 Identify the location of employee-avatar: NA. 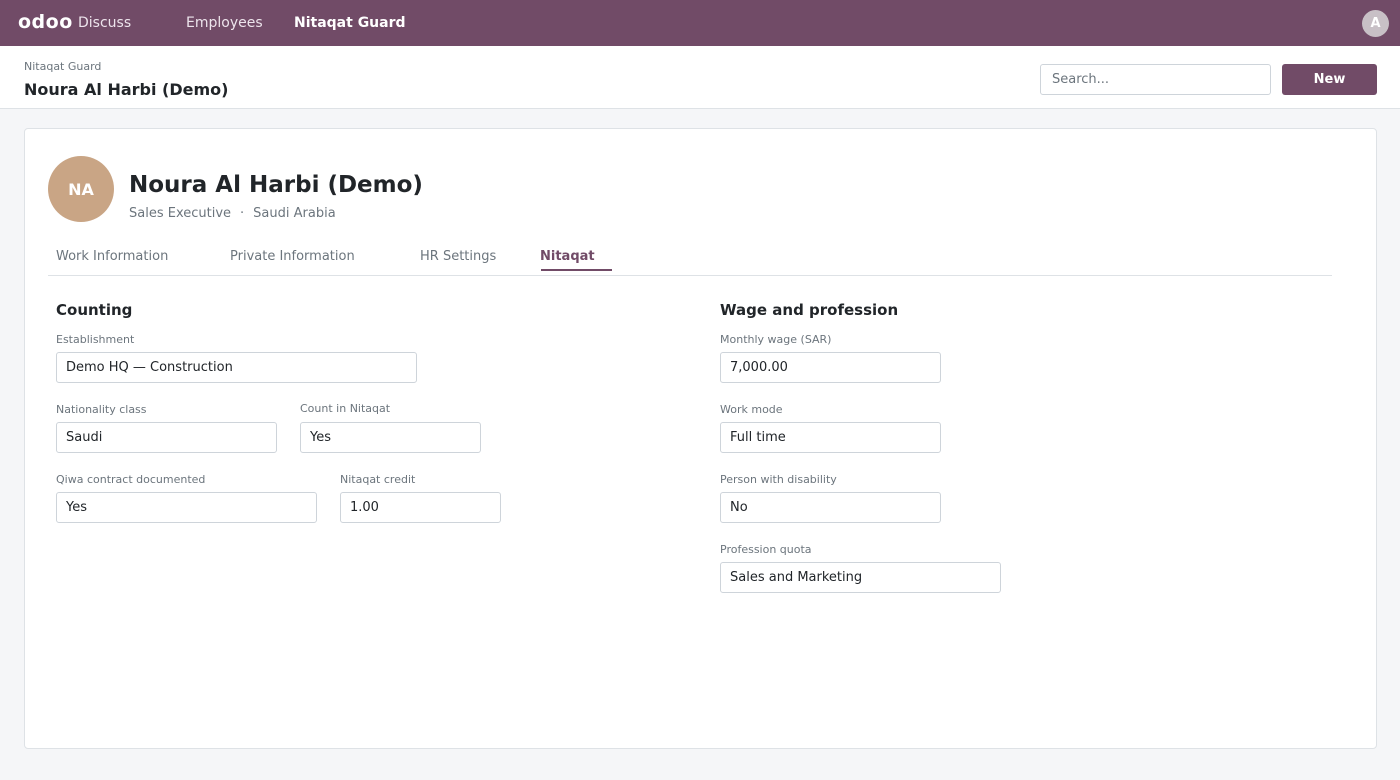
(81, 189).